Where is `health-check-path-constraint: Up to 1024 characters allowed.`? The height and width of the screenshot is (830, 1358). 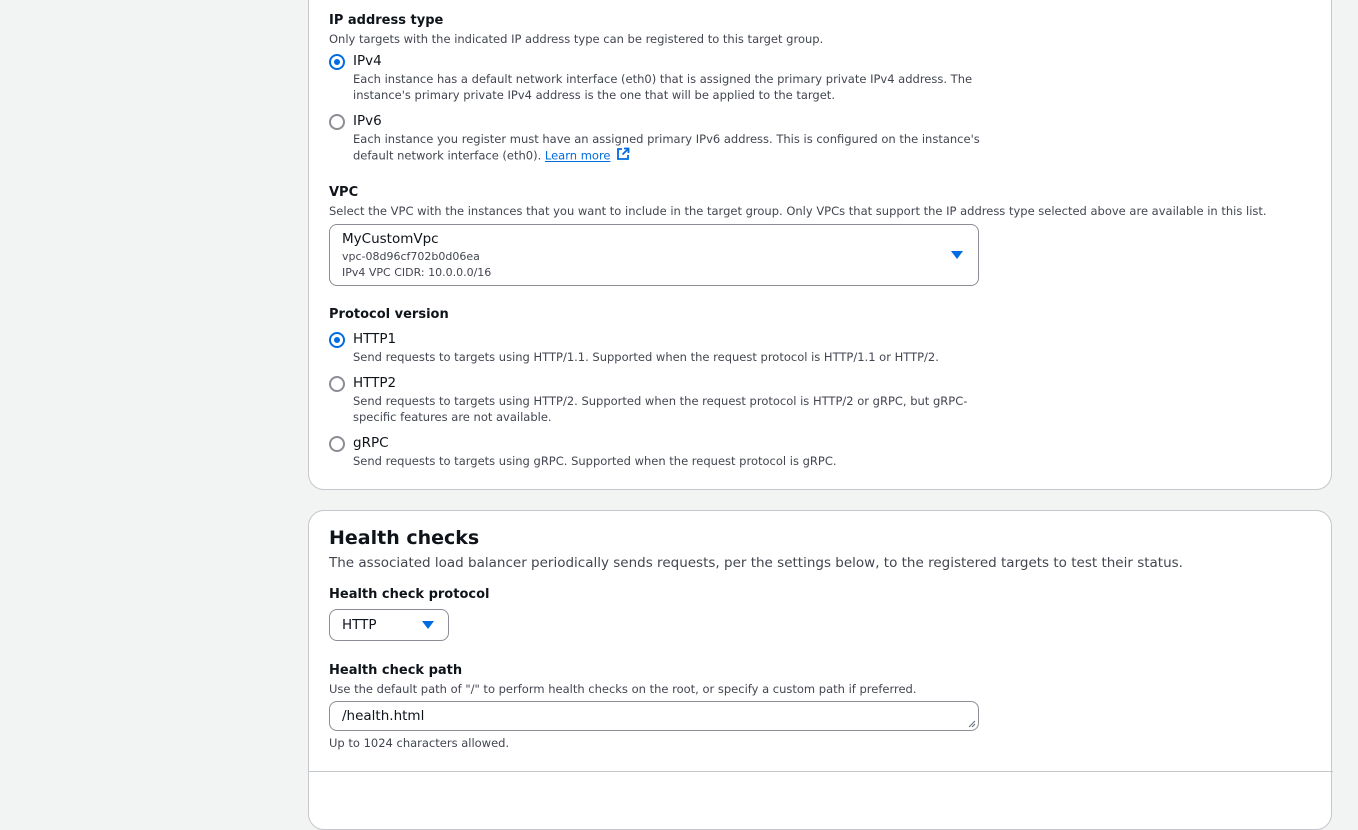
health-check-path-constraint: Up to 1024 characters allowed. is located at coordinates (419, 743).